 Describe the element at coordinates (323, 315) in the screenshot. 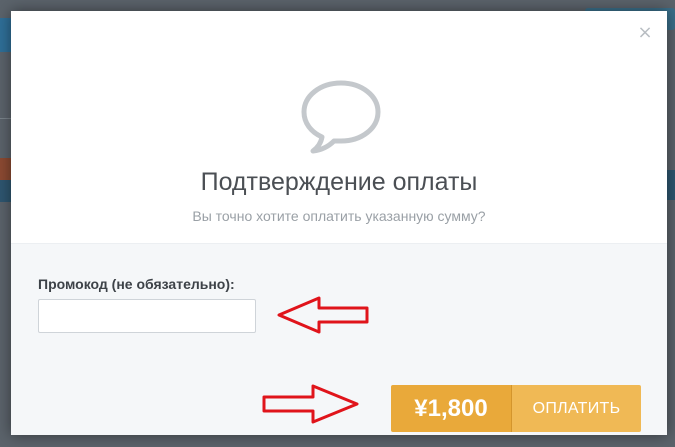

I see `annotation-arrow-left` at that location.